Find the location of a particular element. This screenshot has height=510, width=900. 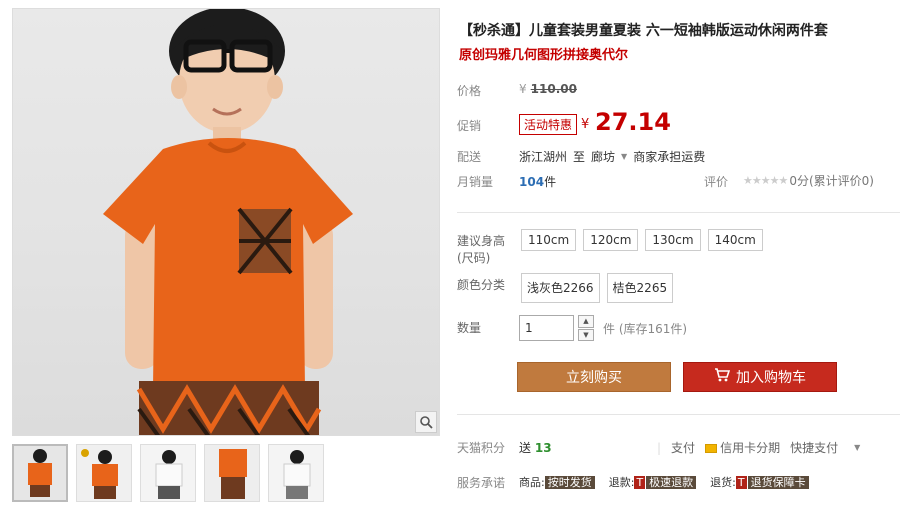

payment-info: | 支付 信用卡分期 快捷支付 ▼ is located at coordinates (758, 447).